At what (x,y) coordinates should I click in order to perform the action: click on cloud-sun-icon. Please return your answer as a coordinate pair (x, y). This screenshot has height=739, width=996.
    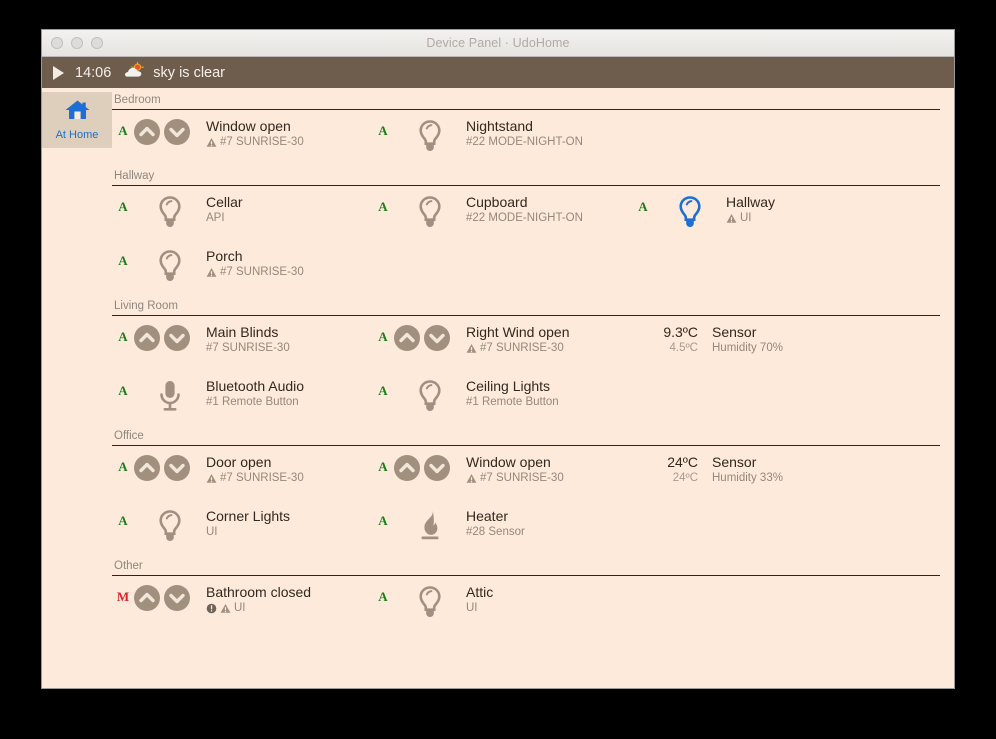
    Looking at the image, I should click on (133, 72).